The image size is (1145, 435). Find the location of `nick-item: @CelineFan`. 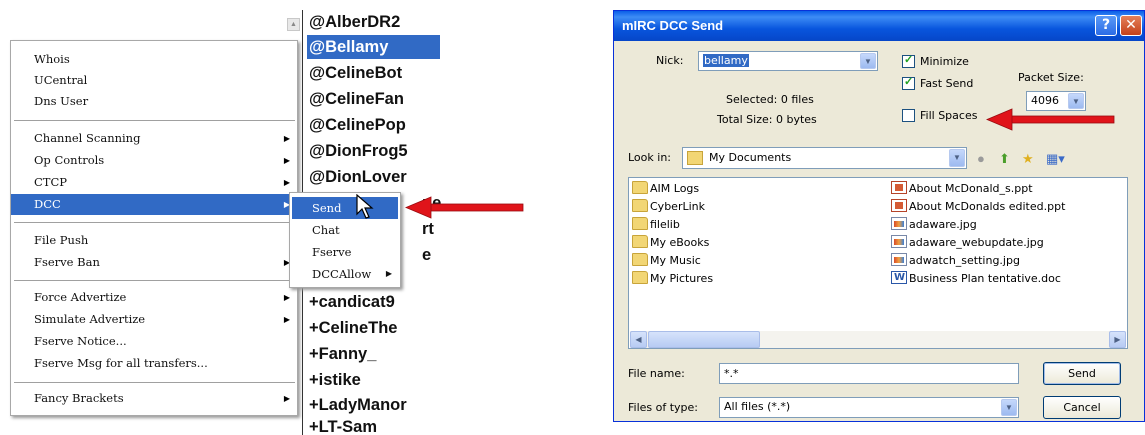

nick-item: @CelineFan is located at coordinates (373, 99).